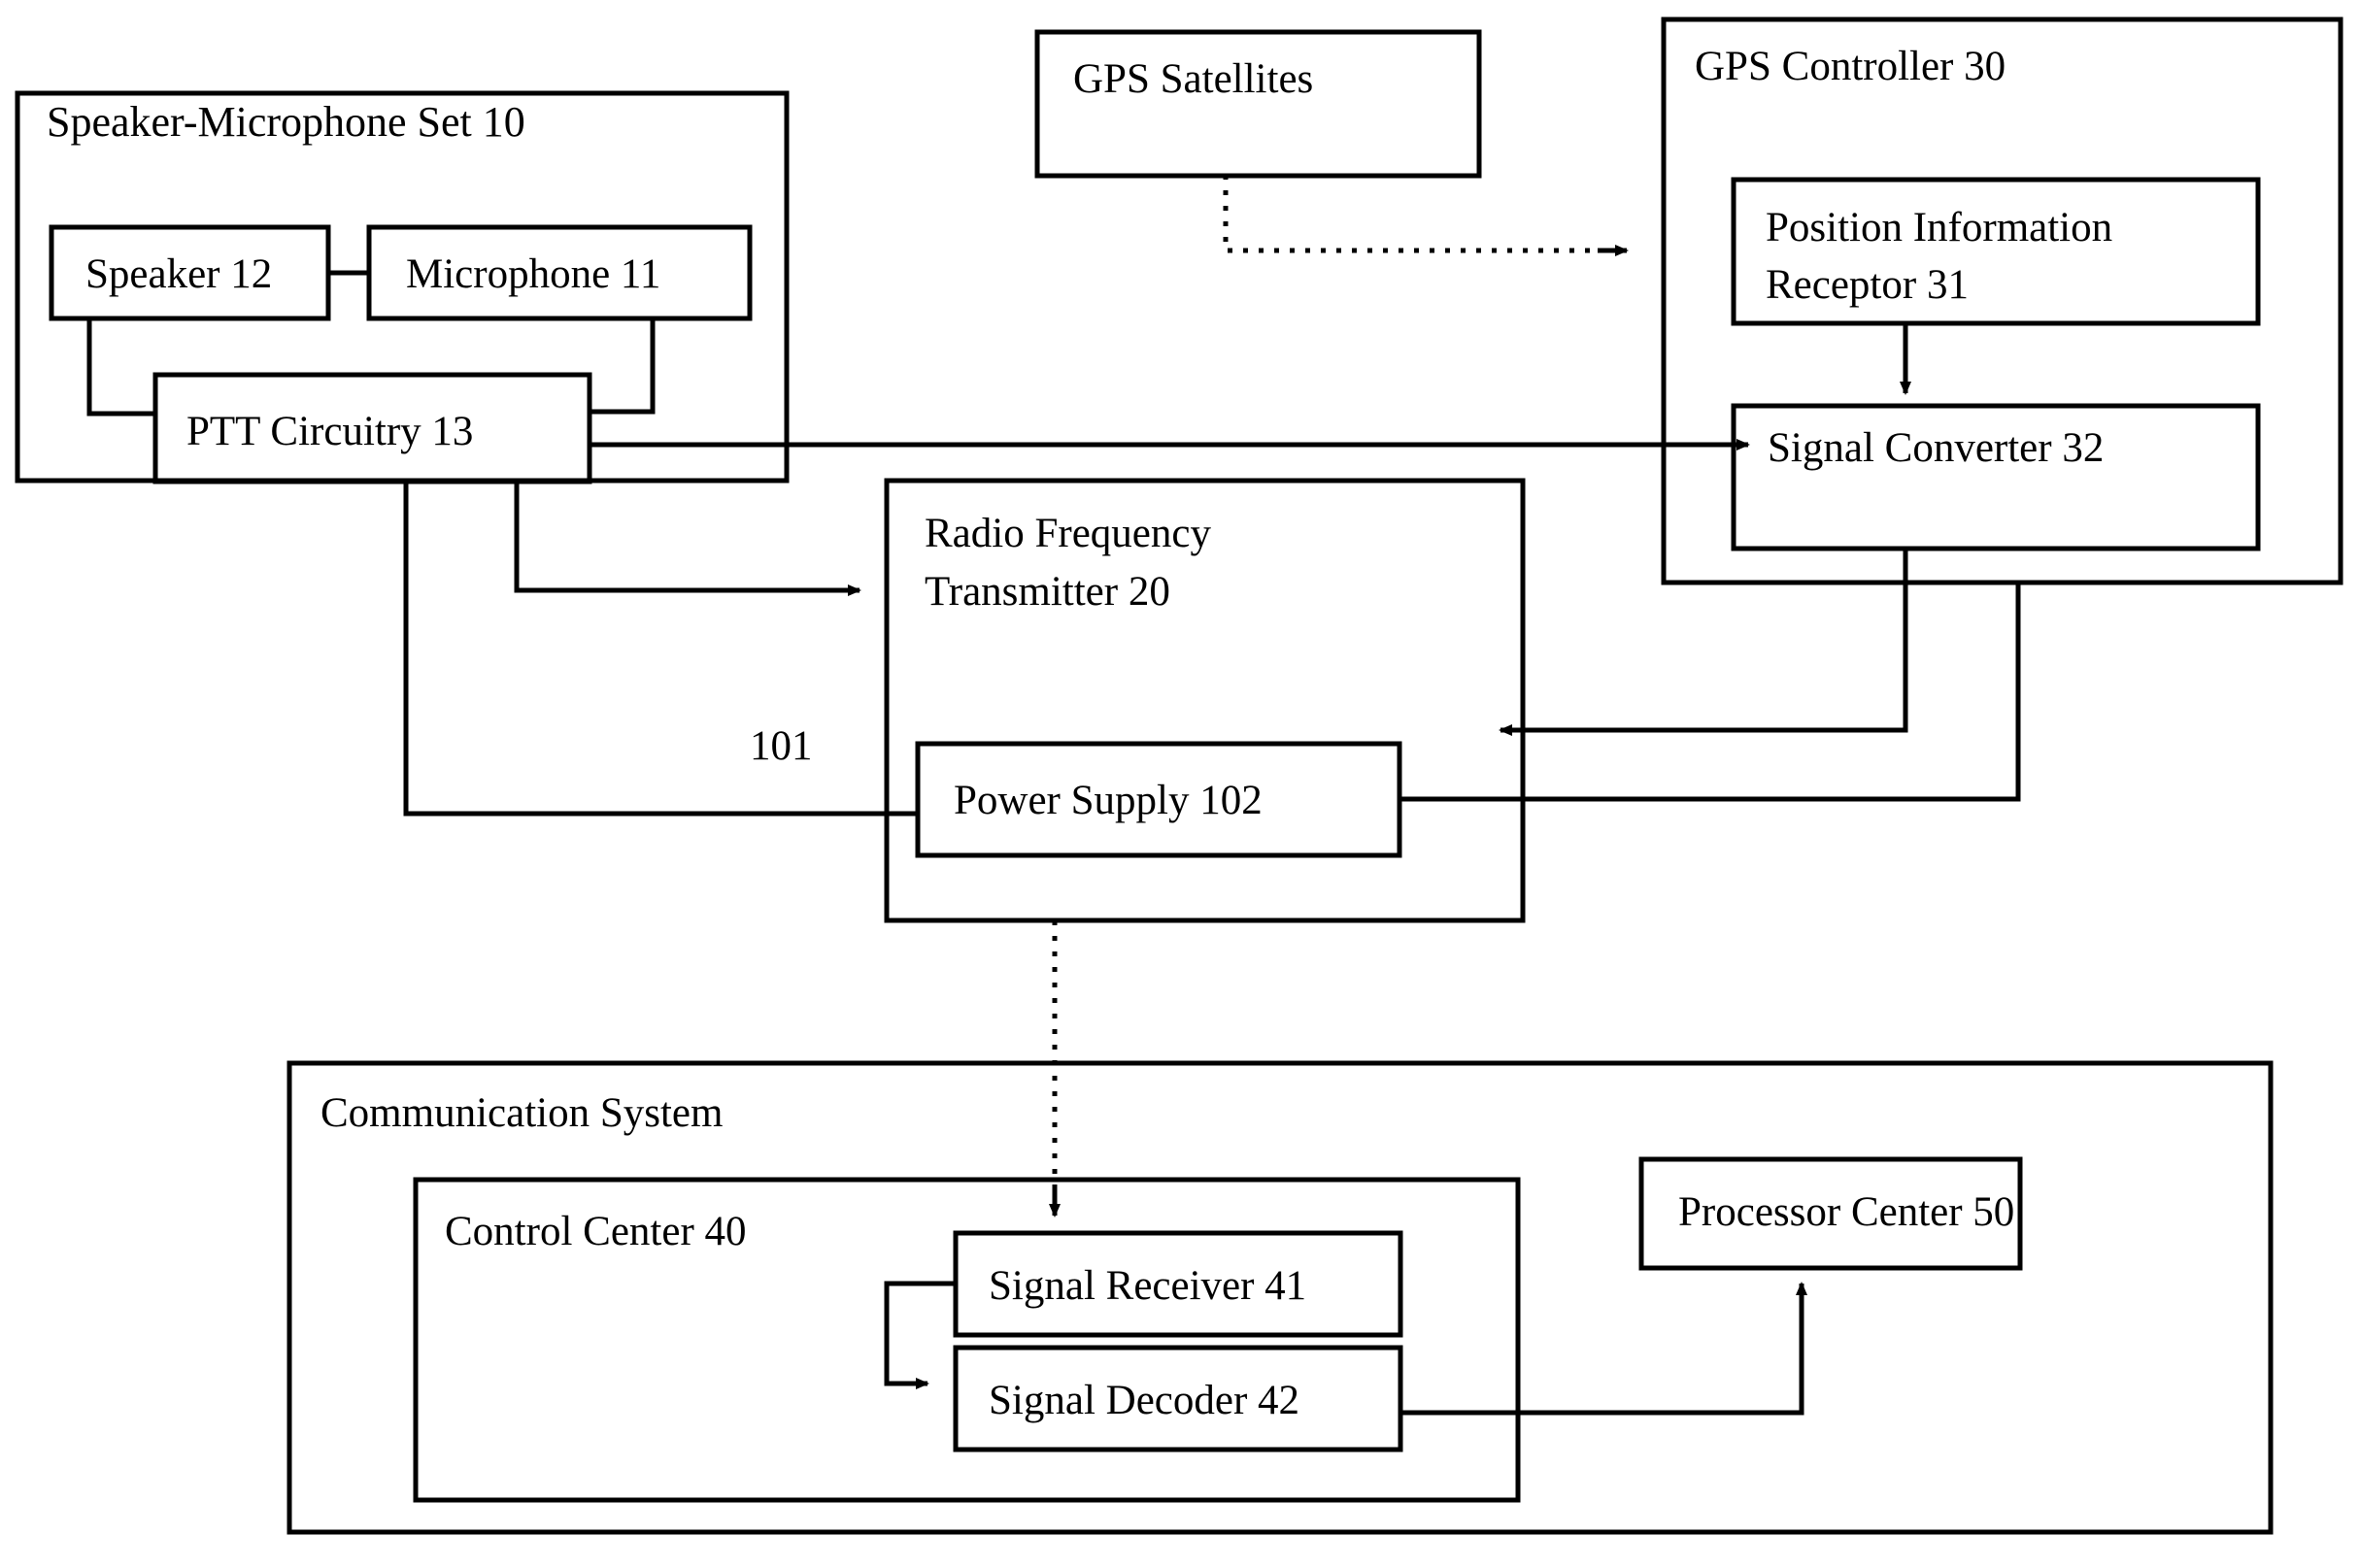 The image size is (2360, 1568). I want to click on connector-101-to-power-supply, so click(660, 649).